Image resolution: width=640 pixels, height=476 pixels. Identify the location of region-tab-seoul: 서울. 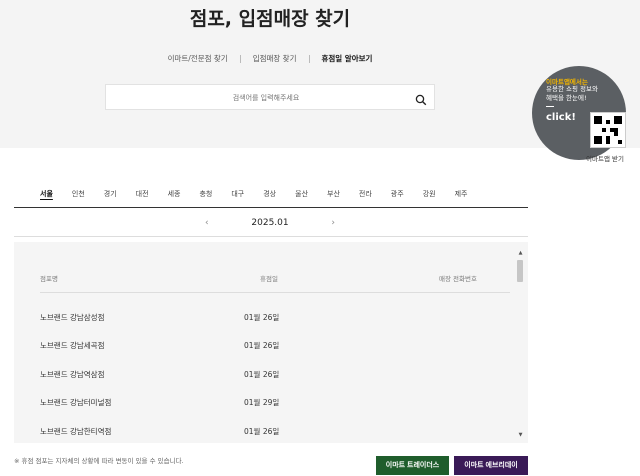
(46, 194).